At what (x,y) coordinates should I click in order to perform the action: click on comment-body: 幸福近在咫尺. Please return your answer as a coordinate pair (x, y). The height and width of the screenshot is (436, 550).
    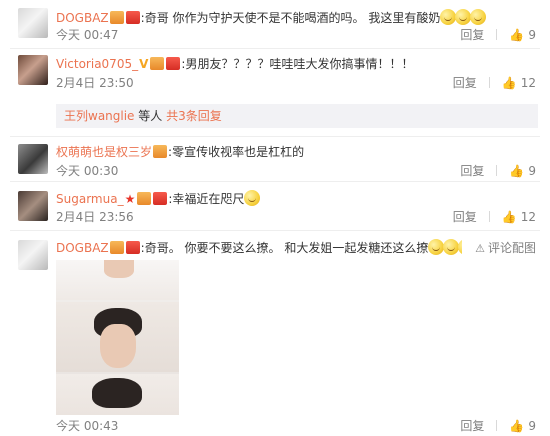
    Looking at the image, I should click on (208, 199).